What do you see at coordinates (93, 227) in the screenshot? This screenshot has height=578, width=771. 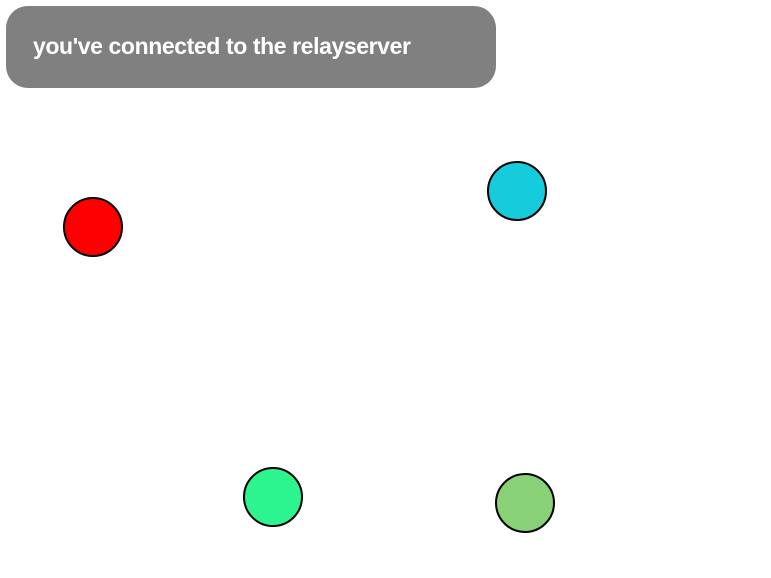 I see `player-dot-red` at bounding box center [93, 227].